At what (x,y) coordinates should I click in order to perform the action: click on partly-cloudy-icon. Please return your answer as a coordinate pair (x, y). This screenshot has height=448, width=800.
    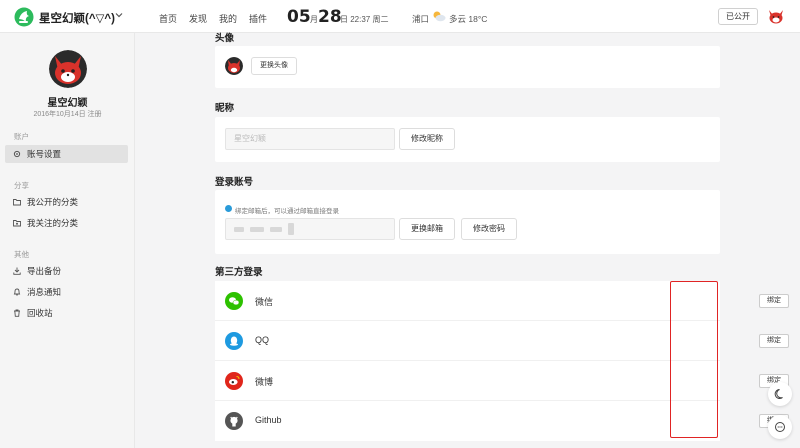
    Looking at the image, I should click on (439, 16).